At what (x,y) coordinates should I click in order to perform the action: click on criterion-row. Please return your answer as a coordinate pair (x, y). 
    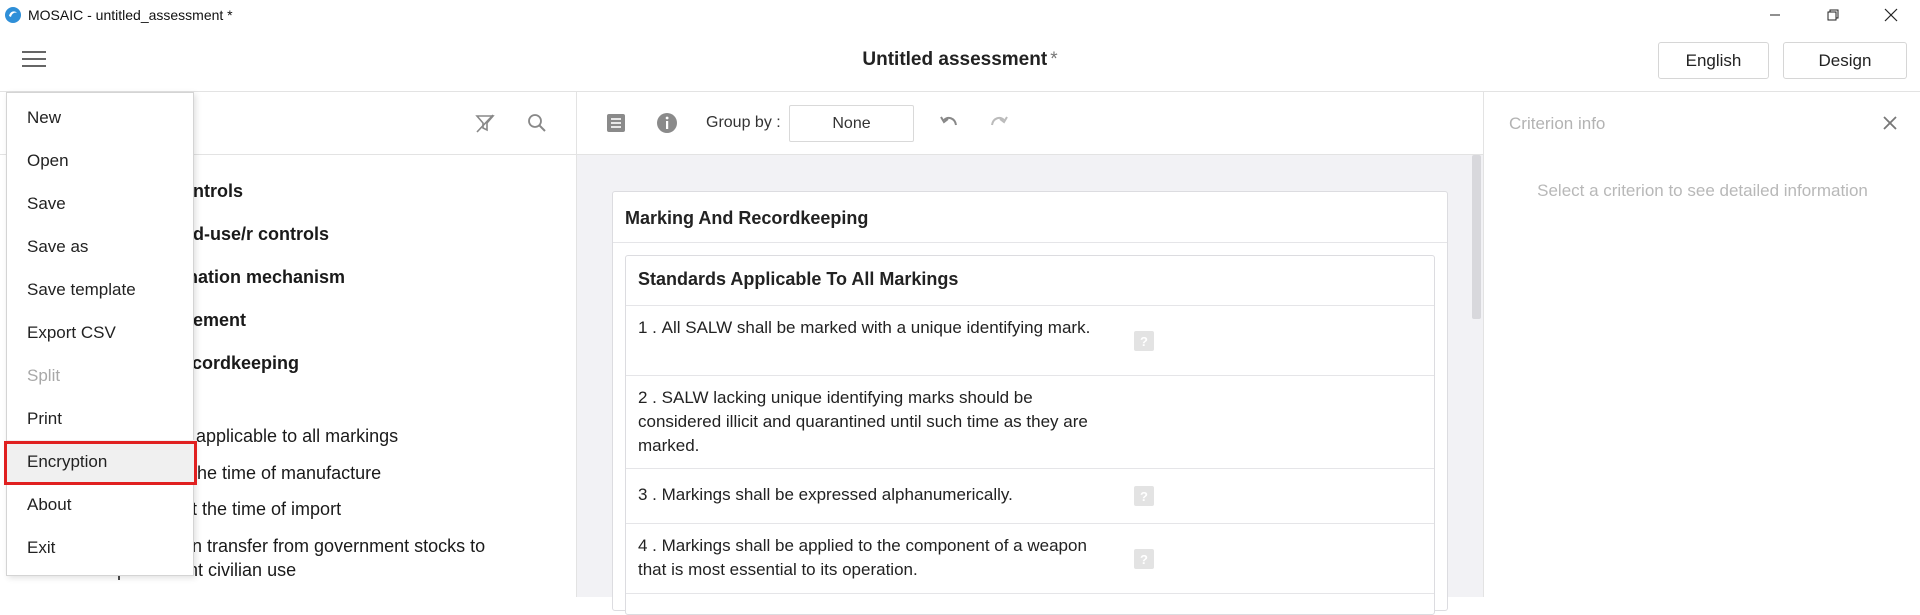
    Looking at the image, I should click on (1030, 603).